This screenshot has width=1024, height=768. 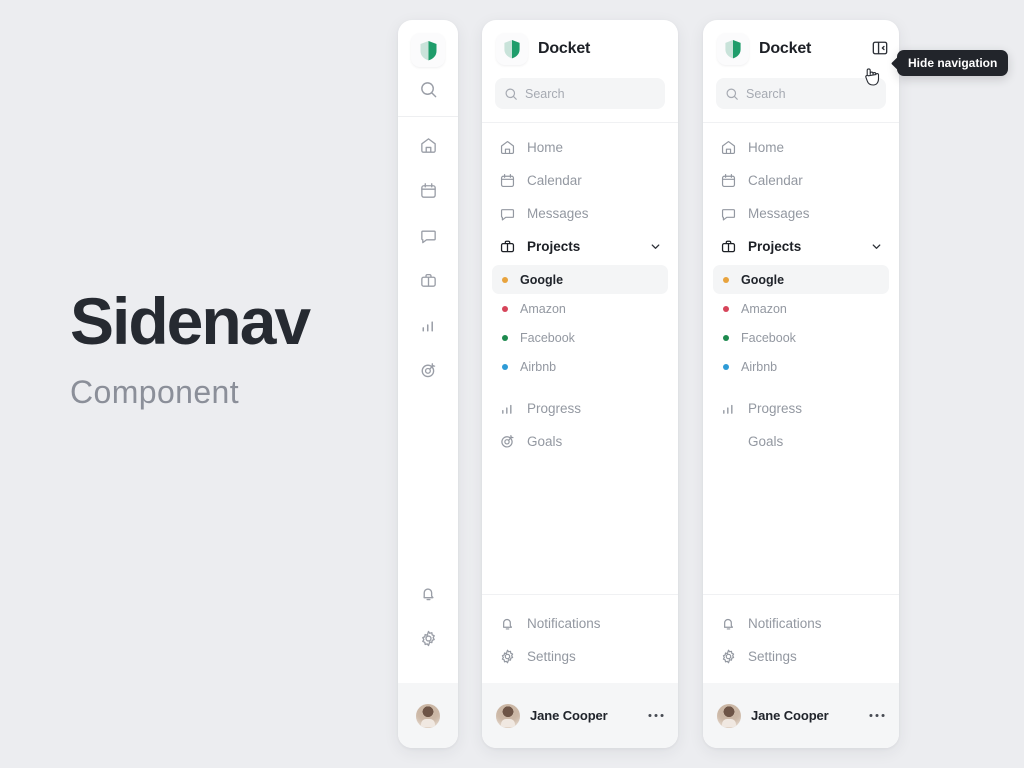 I want to click on project-label: Airbnb, so click(x=538, y=366).